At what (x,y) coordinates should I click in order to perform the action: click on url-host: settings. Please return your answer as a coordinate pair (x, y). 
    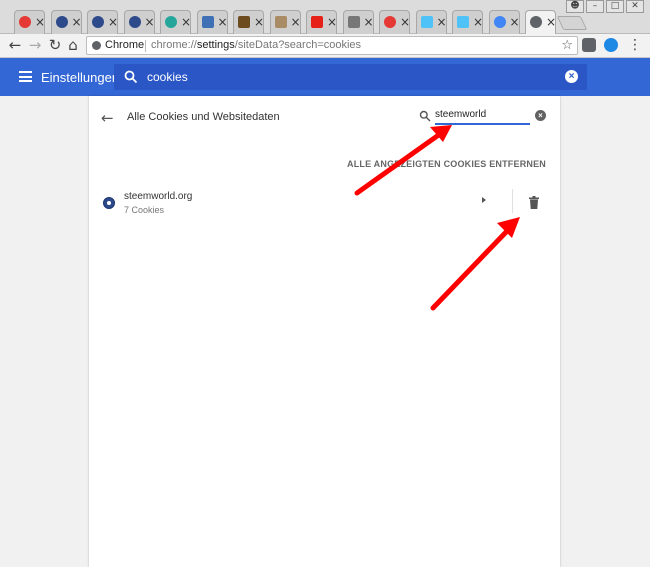
    Looking at the image, I should click on (215, 45).